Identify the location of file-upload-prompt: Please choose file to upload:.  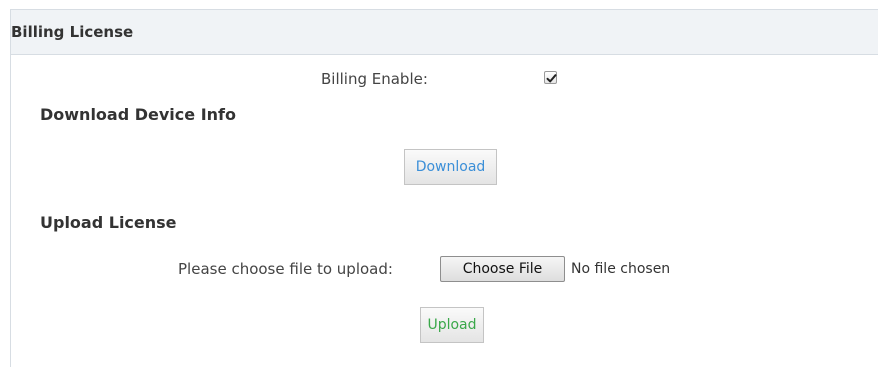
(285, 269).